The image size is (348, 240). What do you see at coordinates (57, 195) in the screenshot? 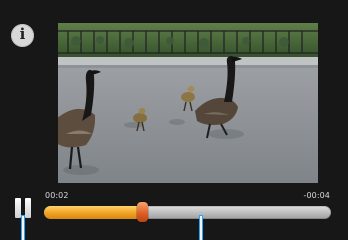
I see `time-elapsed: 00:02` at bounding box center [57, 195].